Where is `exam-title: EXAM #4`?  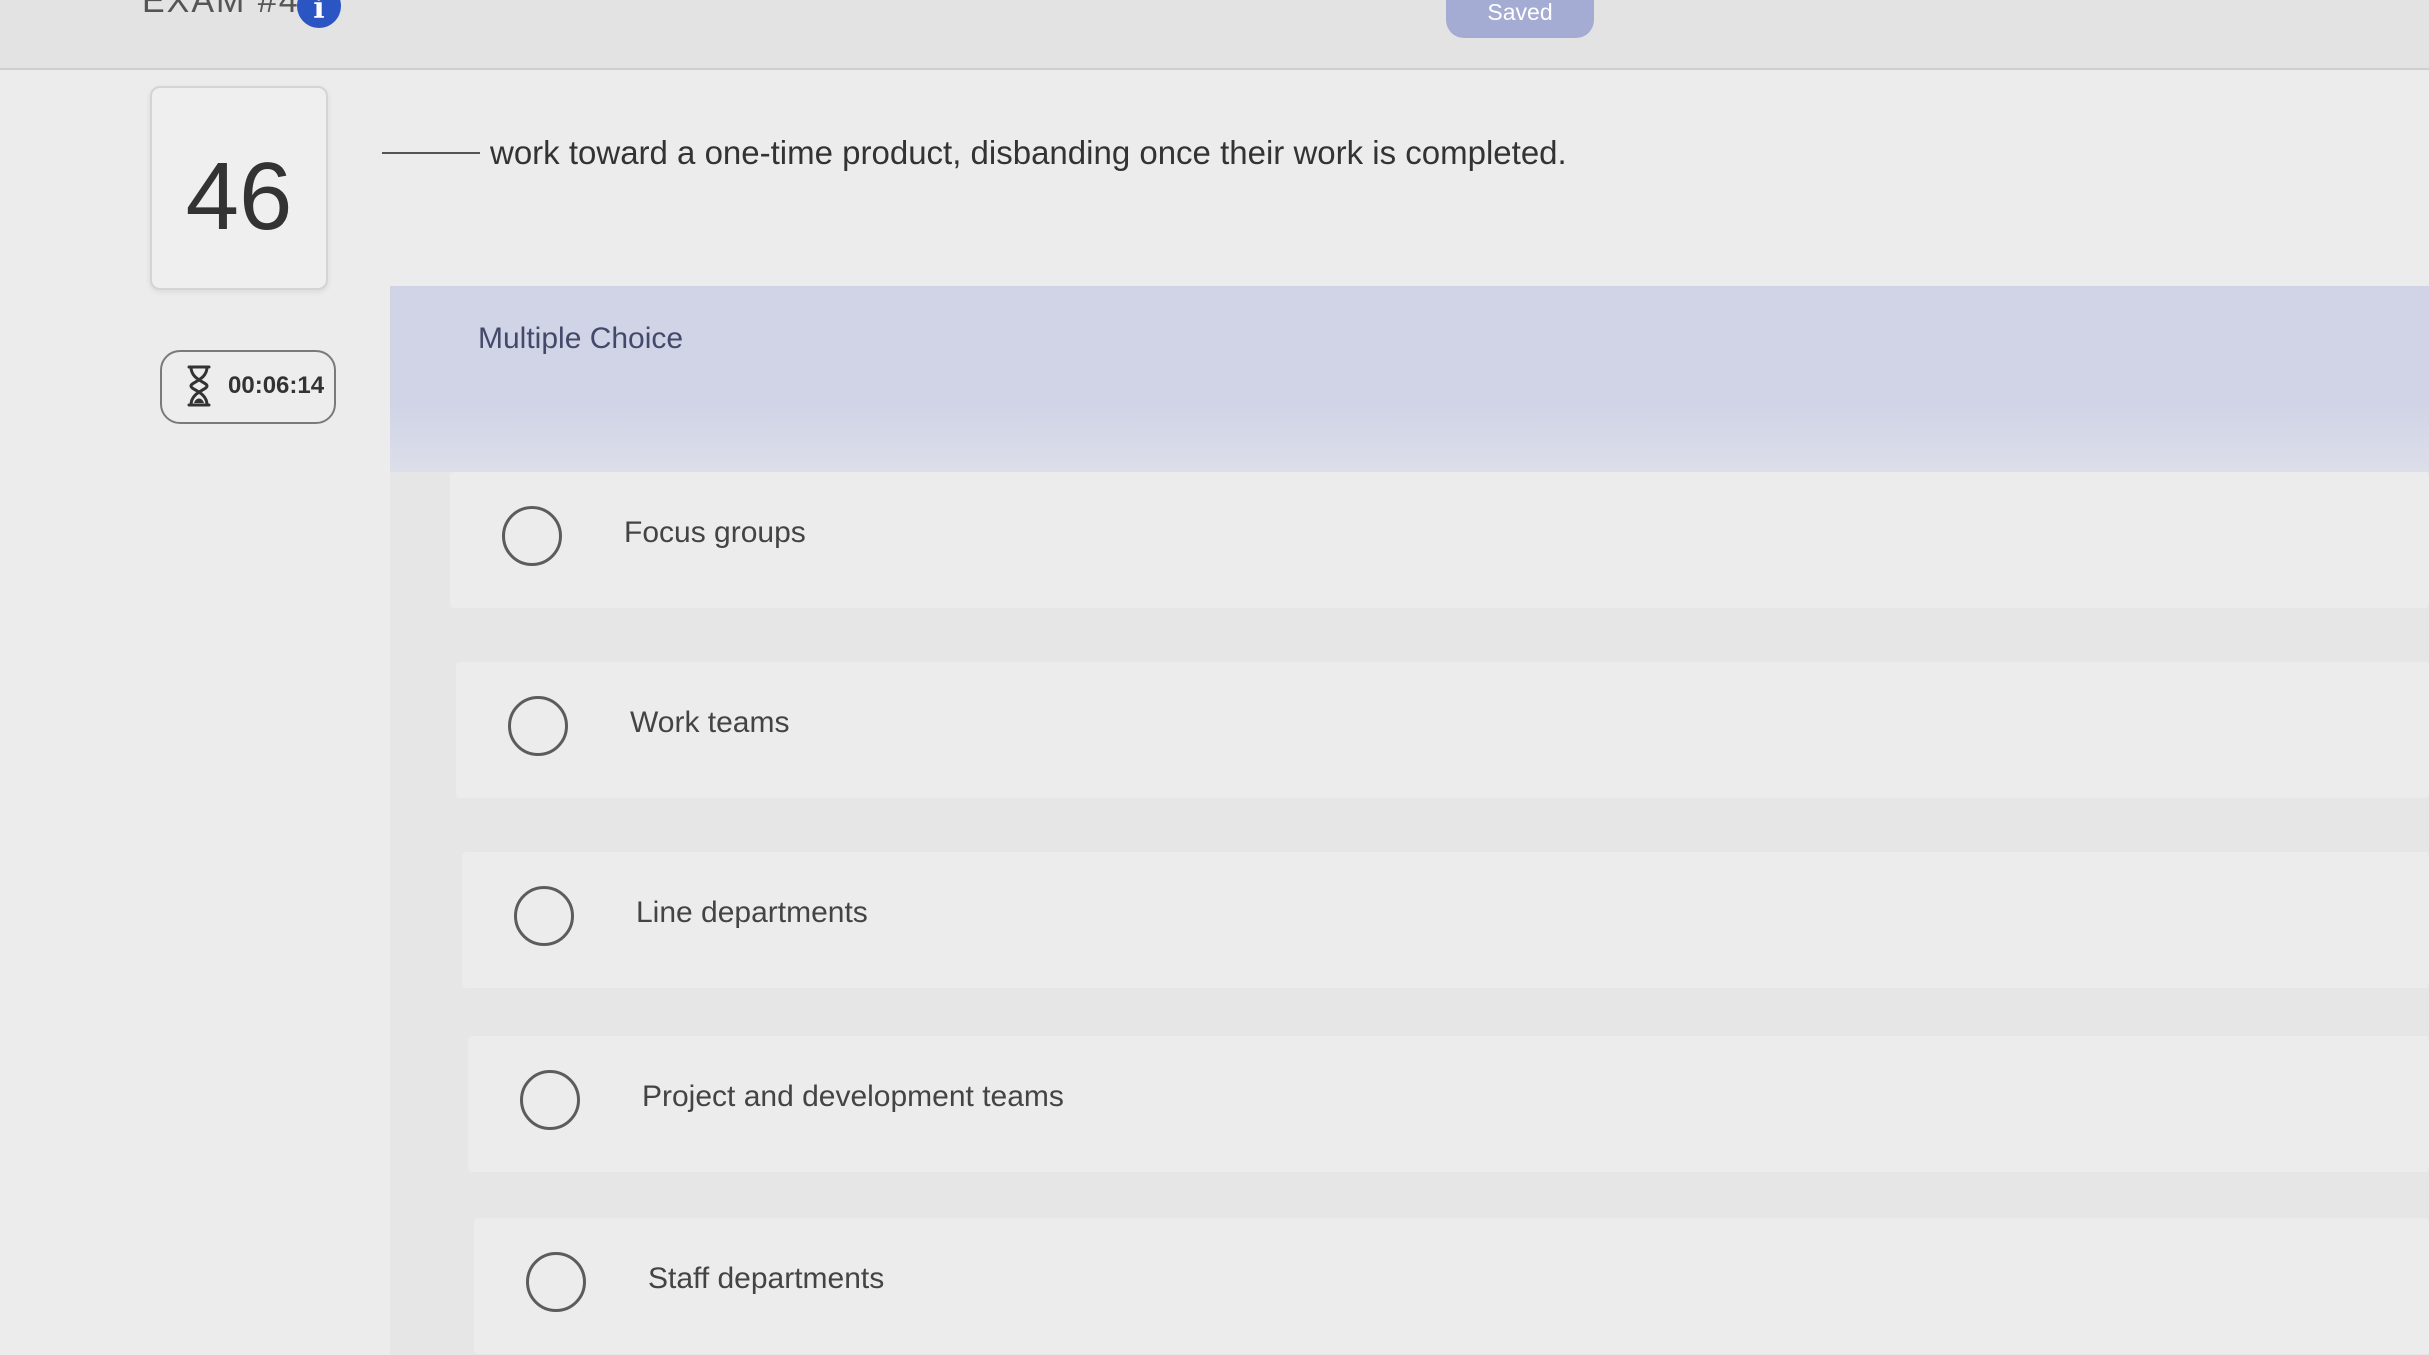
exam-title: EXAM #4 is located at coordinates (221, 10).